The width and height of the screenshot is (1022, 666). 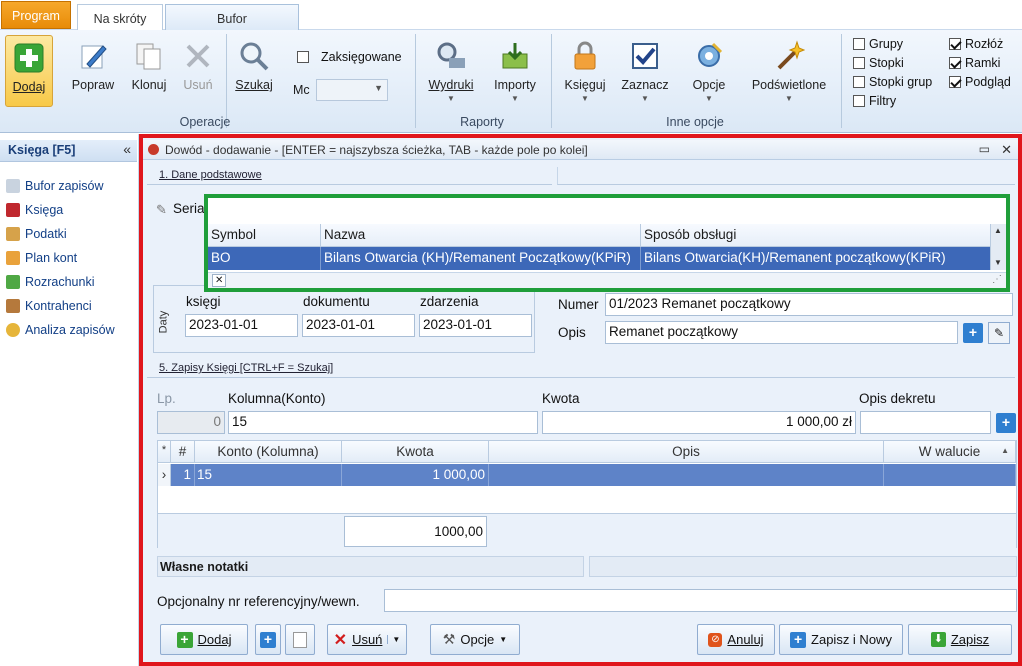 I want to click on add-opis-button: +, so click(x=973, y=333).